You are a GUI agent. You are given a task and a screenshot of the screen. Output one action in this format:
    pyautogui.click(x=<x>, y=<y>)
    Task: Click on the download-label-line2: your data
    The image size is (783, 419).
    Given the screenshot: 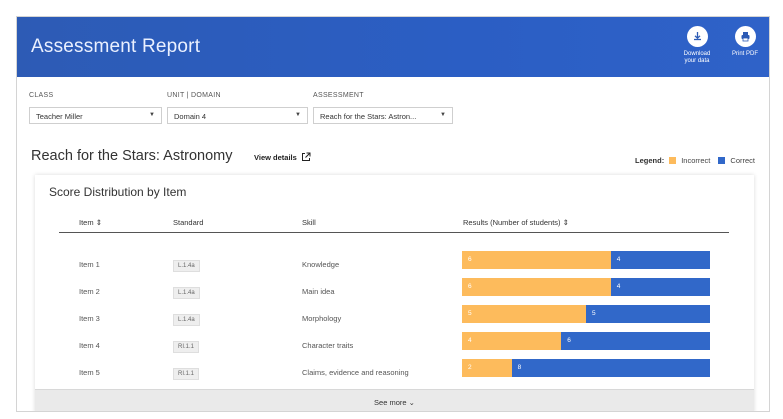 What is the action you would take?
    pyautogui.click(x=697, y=61)
    